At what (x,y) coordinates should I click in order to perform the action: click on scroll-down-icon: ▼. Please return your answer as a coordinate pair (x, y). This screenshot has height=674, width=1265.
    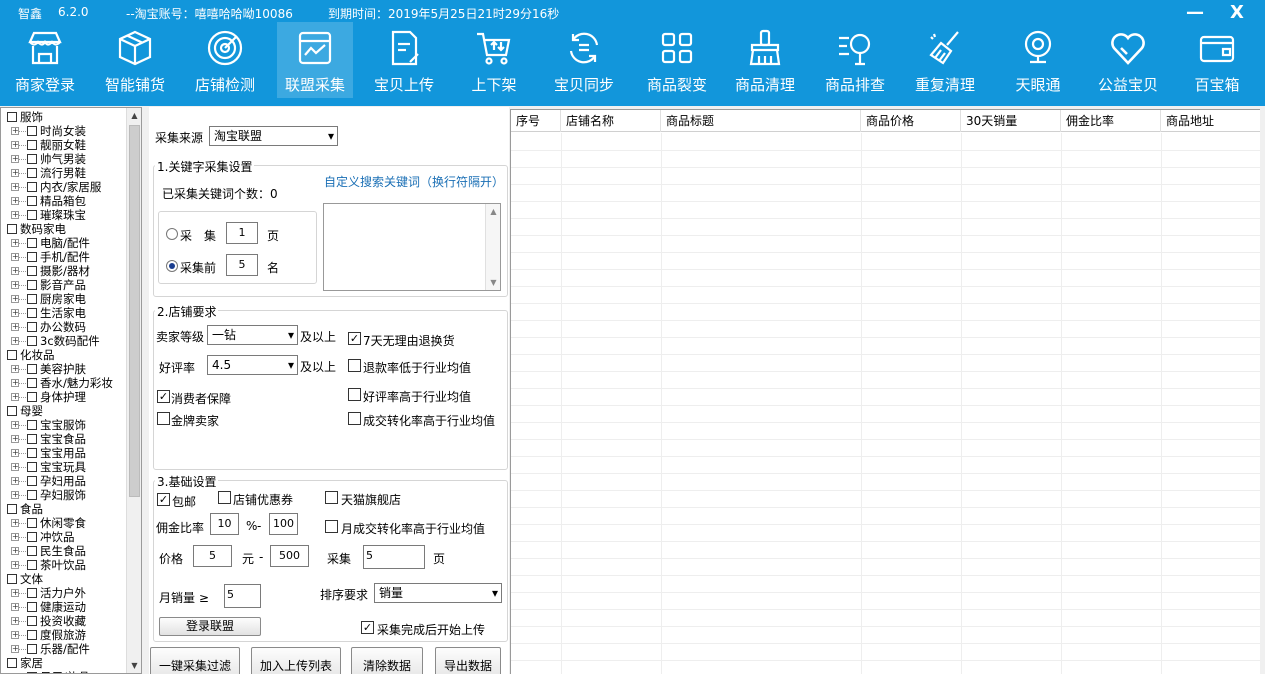
    Looking at the image, I should click on (493, 282).